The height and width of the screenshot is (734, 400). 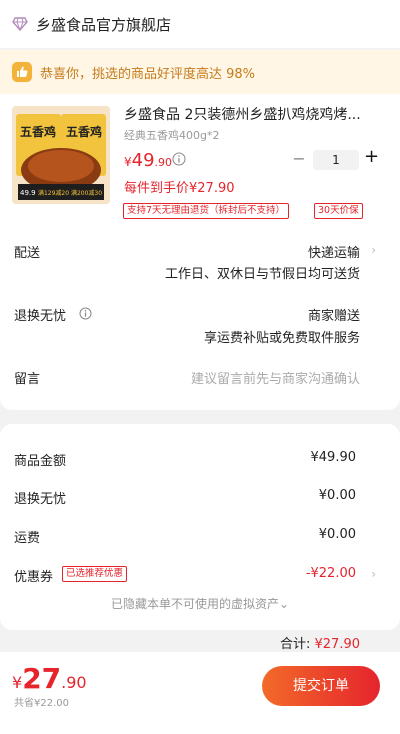 I want to click on summary-label: 运费, so click(x=27, y=538).